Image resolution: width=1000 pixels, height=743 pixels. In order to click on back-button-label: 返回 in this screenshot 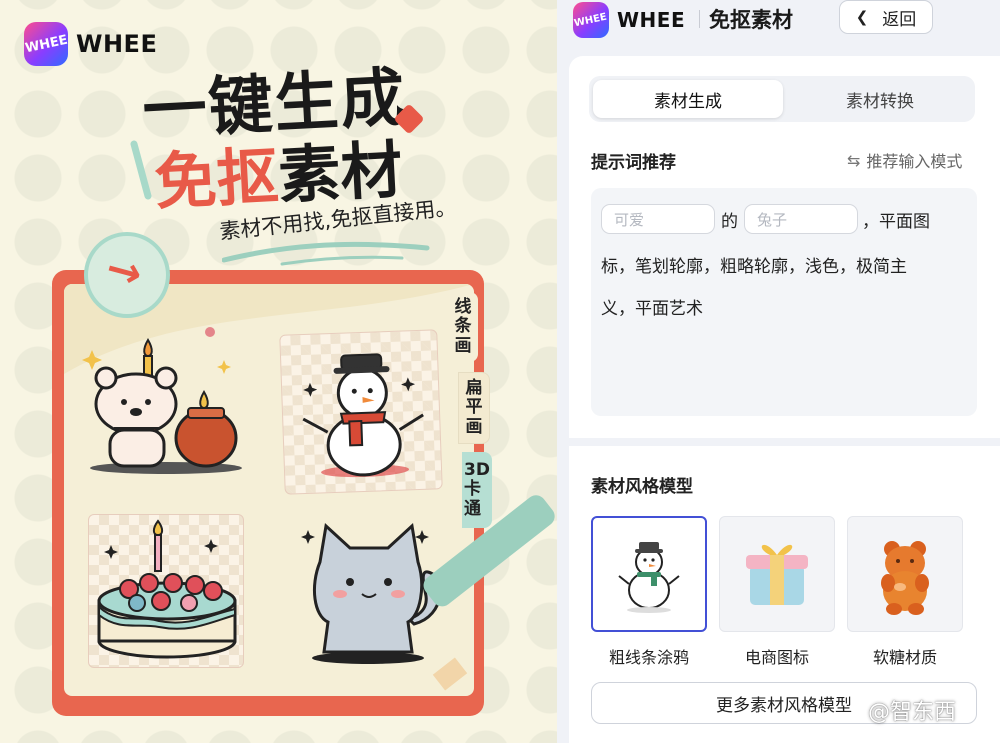, I will do `click(899, 19)`.